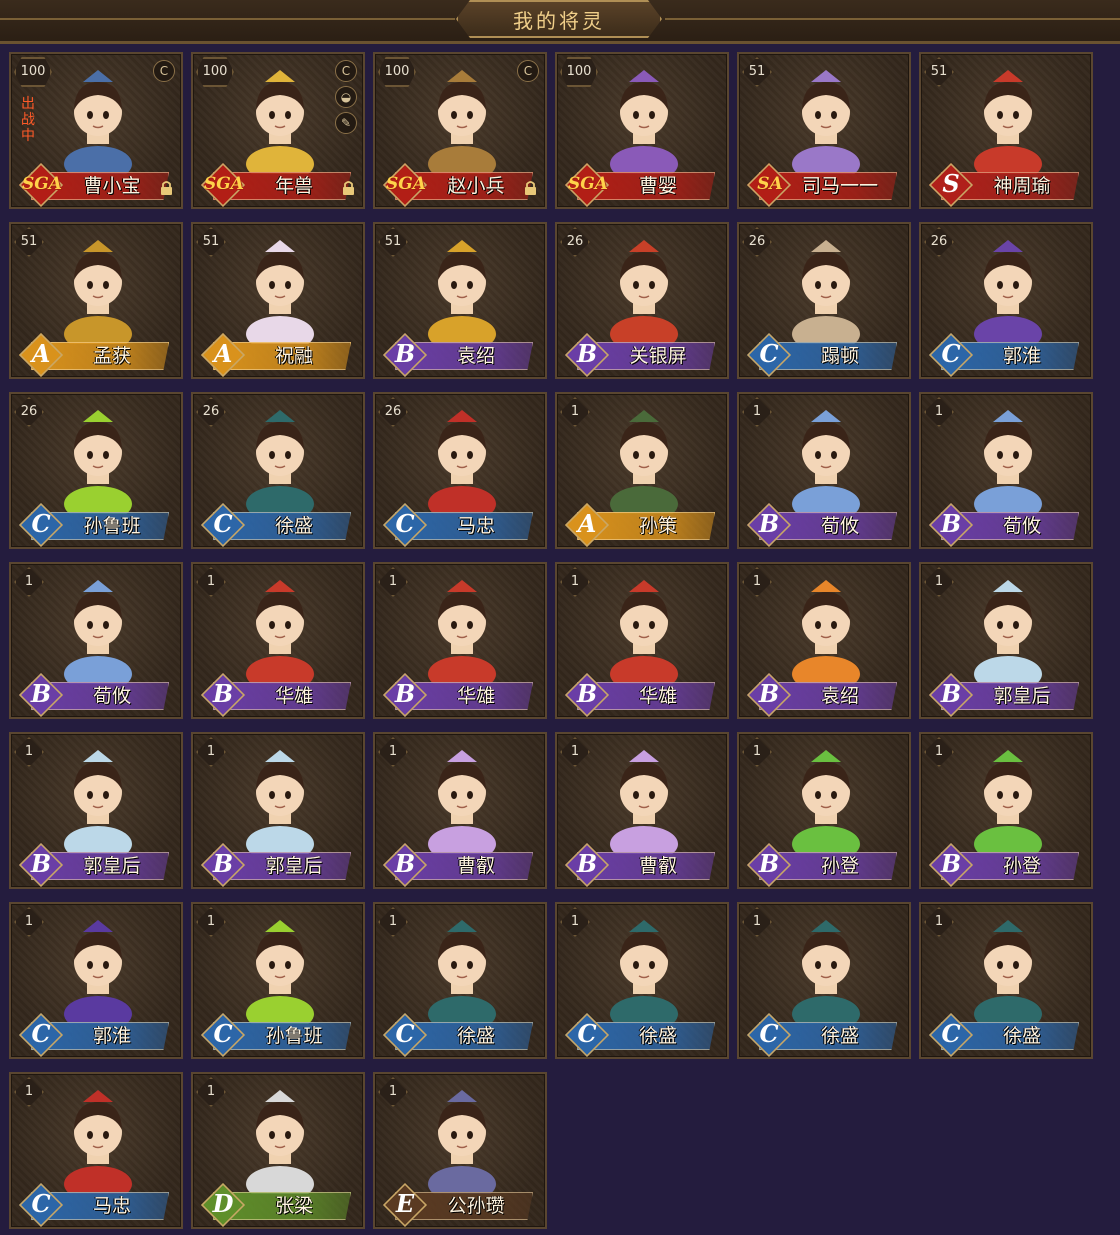  I want to click on general-card: 51 A 祝融, so click(278, 300).